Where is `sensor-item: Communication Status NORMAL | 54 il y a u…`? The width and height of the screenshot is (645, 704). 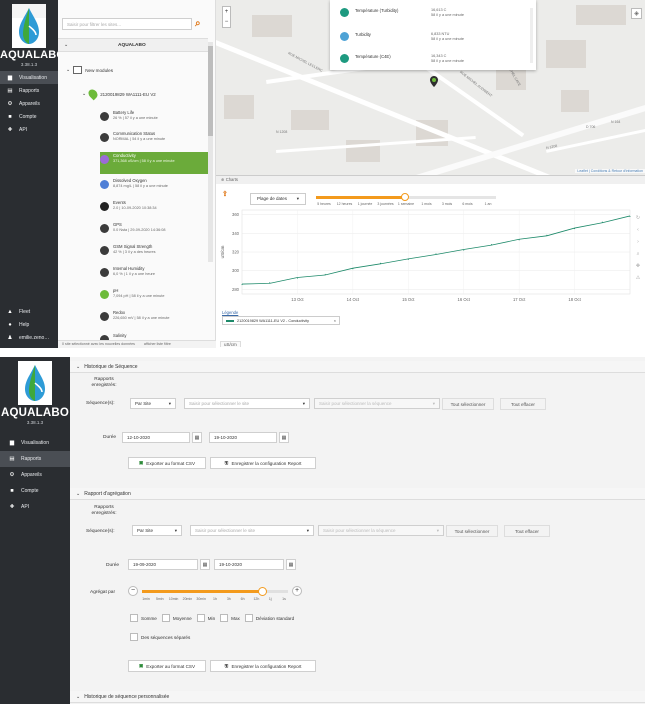
sensor-item: Communication Status NORMAL | 54 il y a u… is located at coordinates (155, 136).